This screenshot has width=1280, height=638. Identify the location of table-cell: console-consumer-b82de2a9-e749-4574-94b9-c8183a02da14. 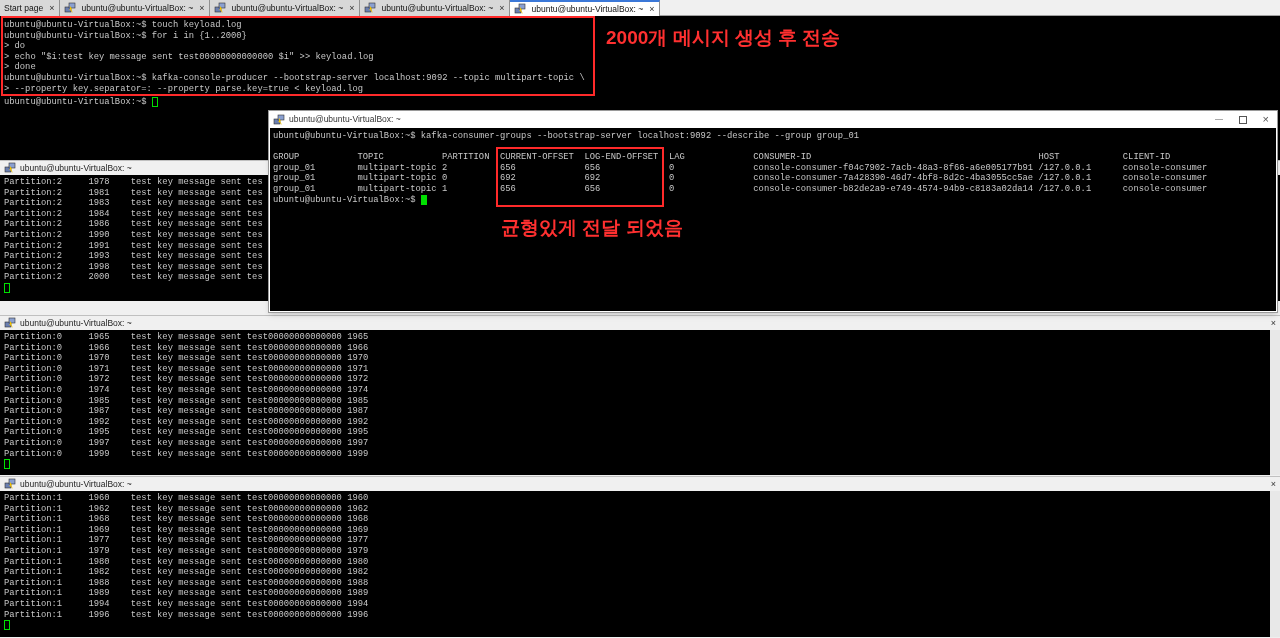
(893, 189).